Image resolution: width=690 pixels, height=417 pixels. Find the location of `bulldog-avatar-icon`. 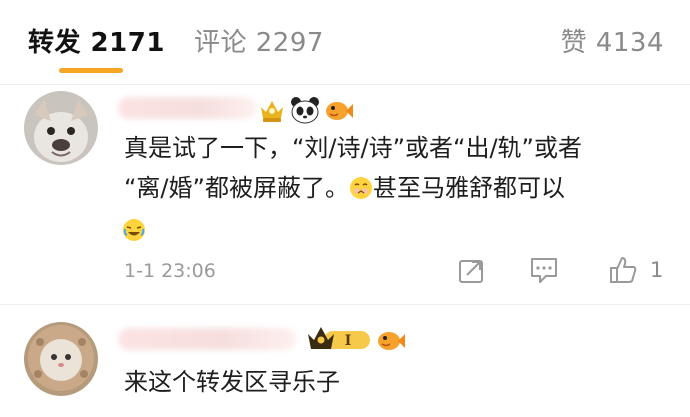

bulldog-avatar-icon is located at coordinates (61, 128).